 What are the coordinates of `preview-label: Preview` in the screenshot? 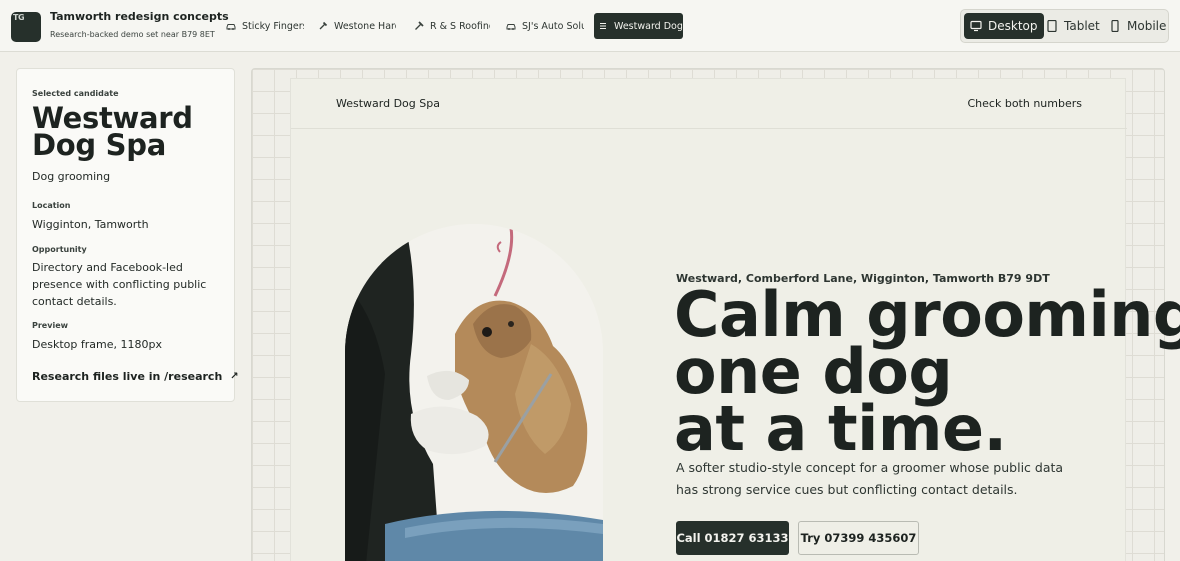 It's located at (50, 325).